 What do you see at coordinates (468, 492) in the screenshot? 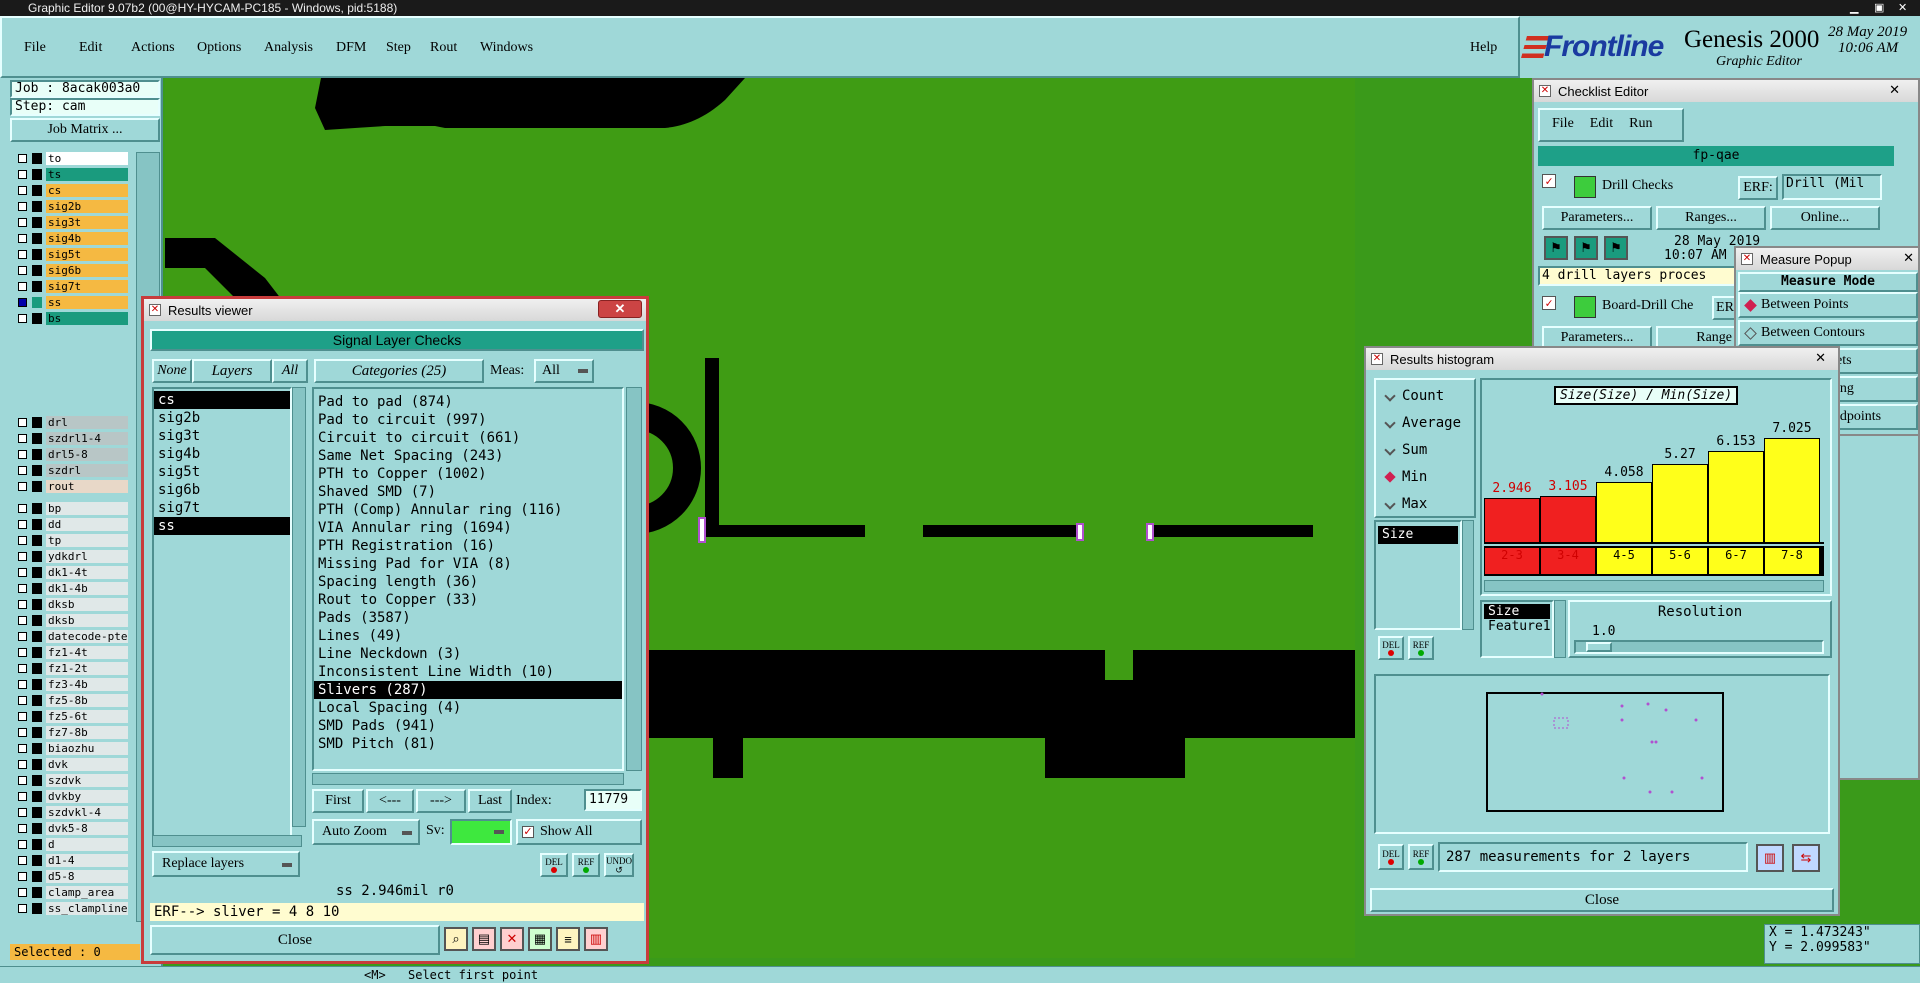
I see `category-item: Shaved SMD (7)` at bounding box center [468, 492].